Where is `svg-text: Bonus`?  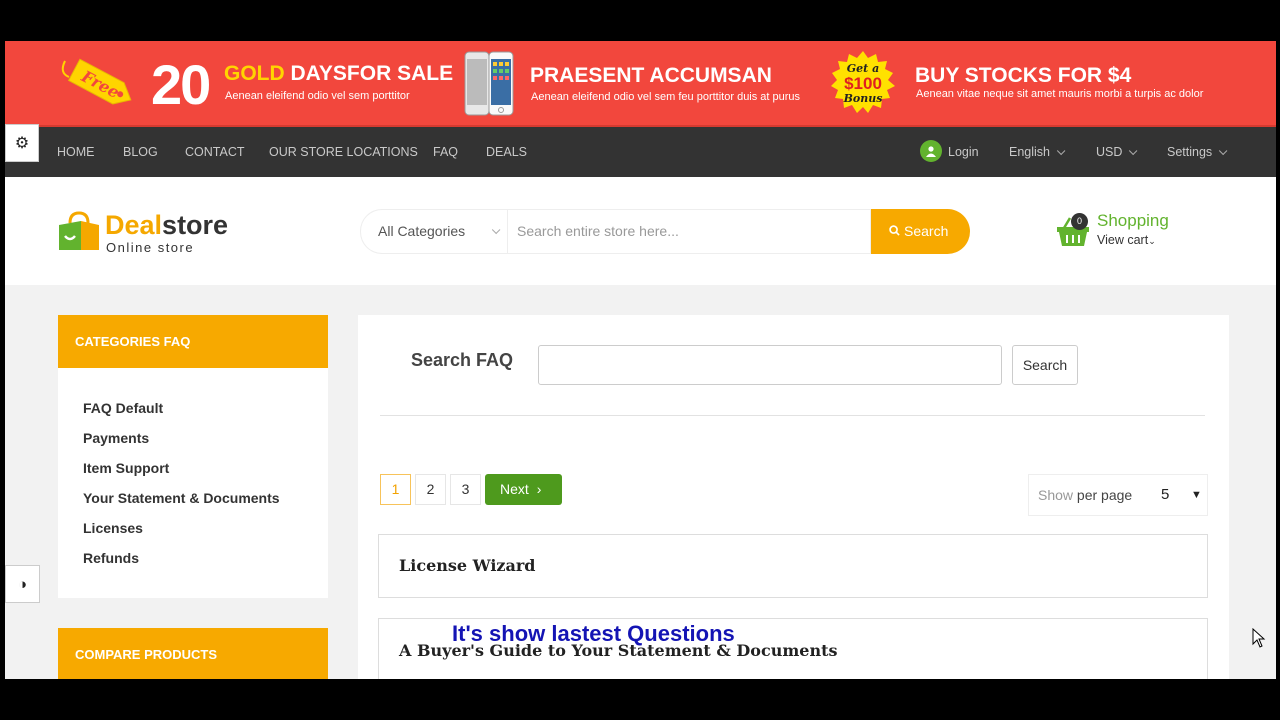
svg-text: Bonus is located at coordinates (863, 98).